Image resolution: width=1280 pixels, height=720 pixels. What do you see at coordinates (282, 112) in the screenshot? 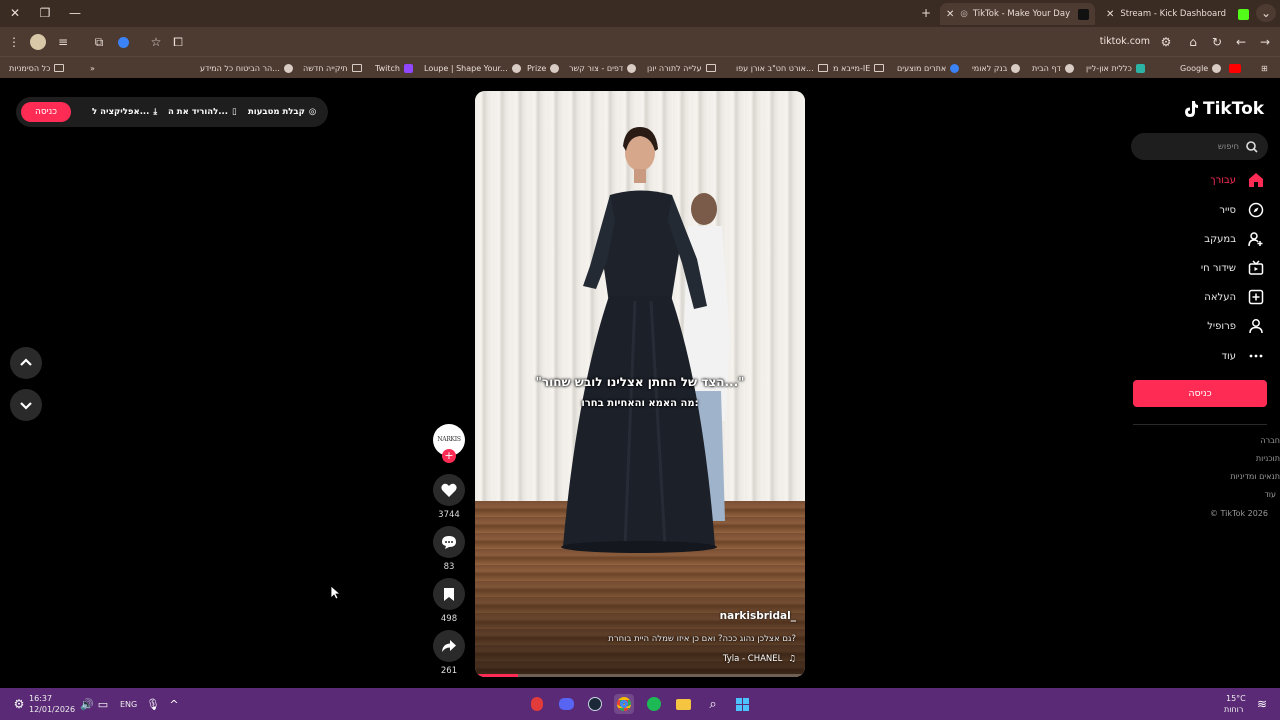
I see `get-coins-link: קבלת מטבעות ◎` at bounding box center [282, 112].